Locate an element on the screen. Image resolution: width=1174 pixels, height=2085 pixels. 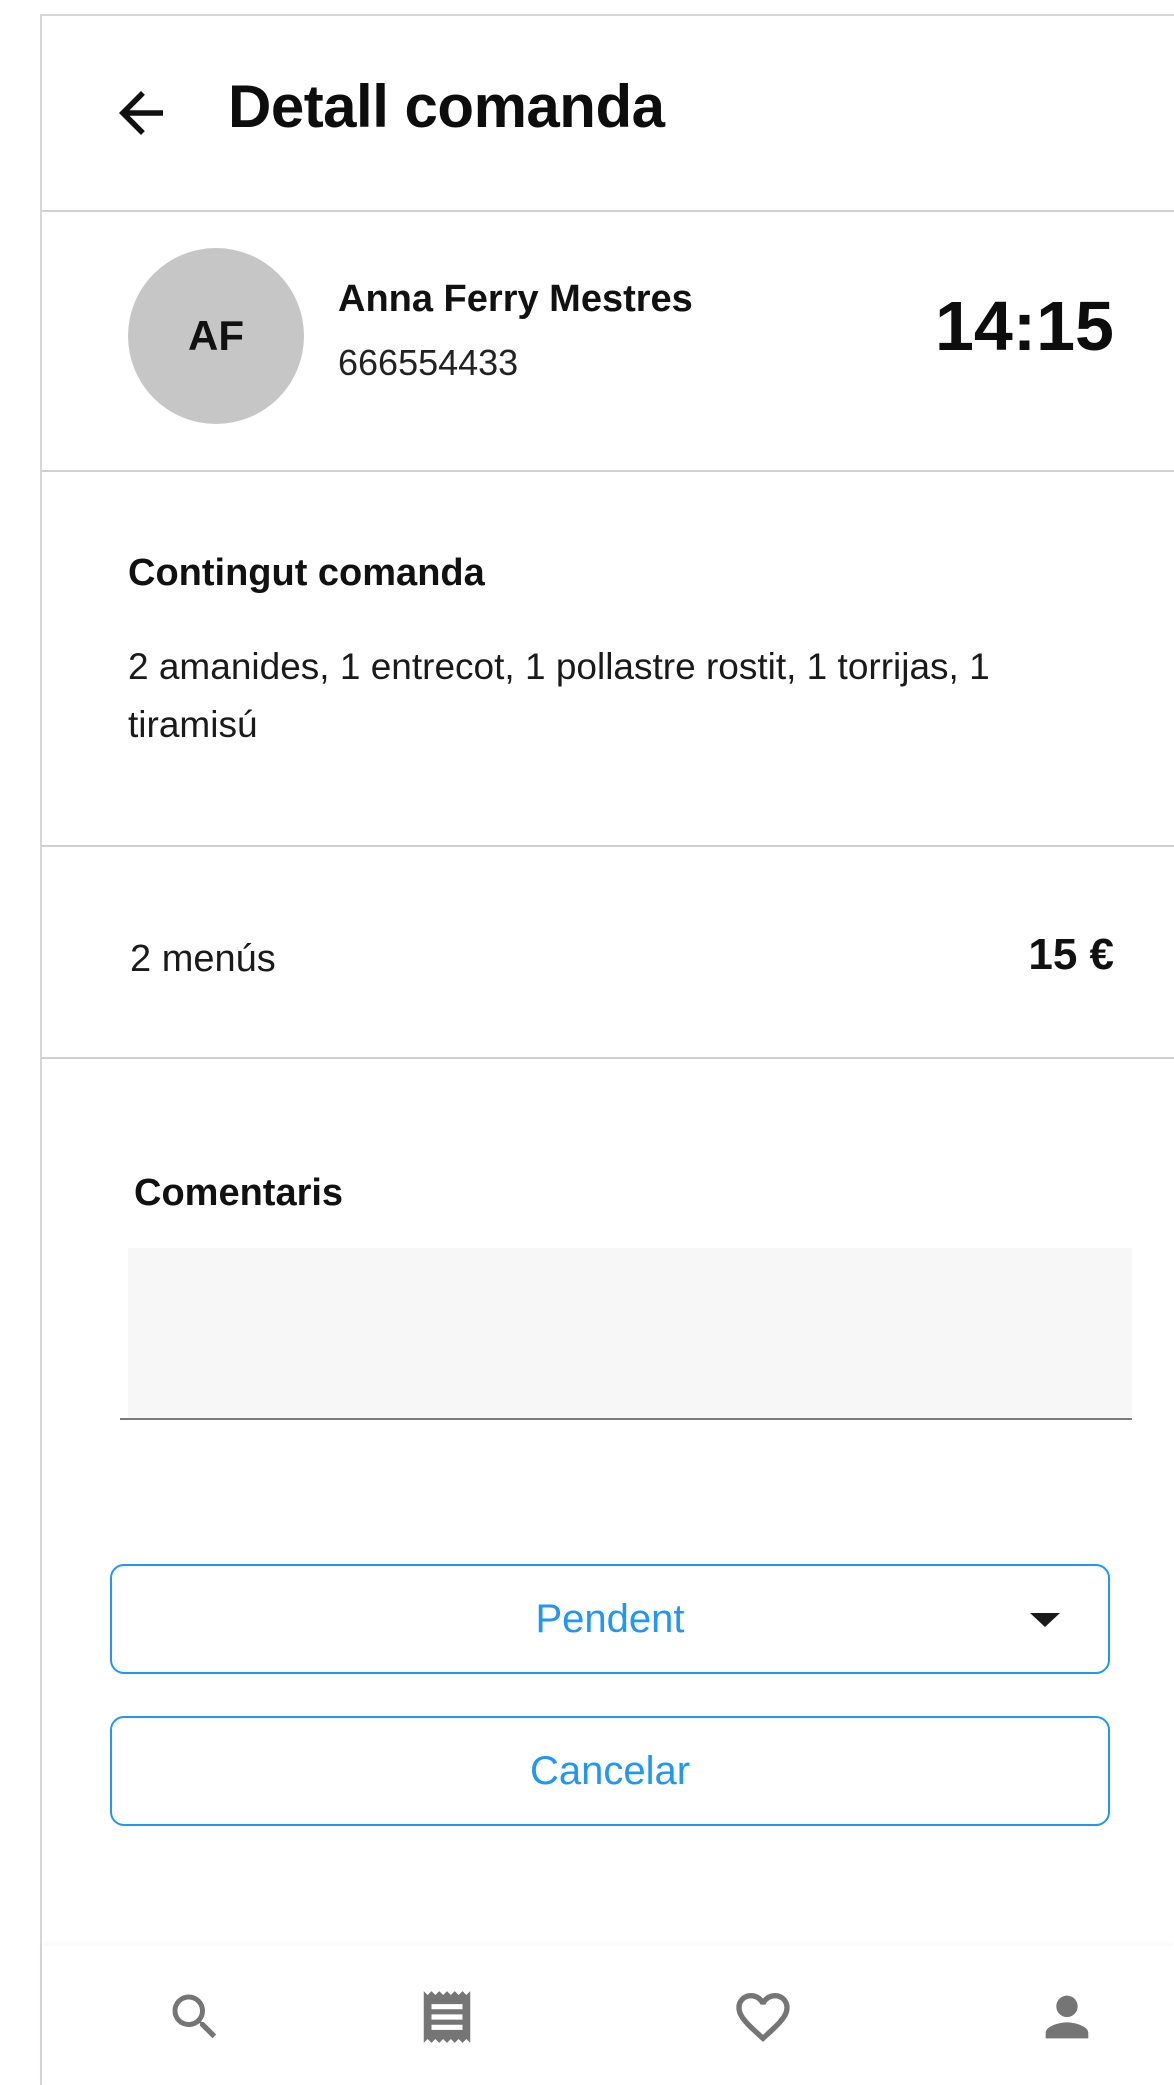
contents-divider is located at coordinates (608, 846).